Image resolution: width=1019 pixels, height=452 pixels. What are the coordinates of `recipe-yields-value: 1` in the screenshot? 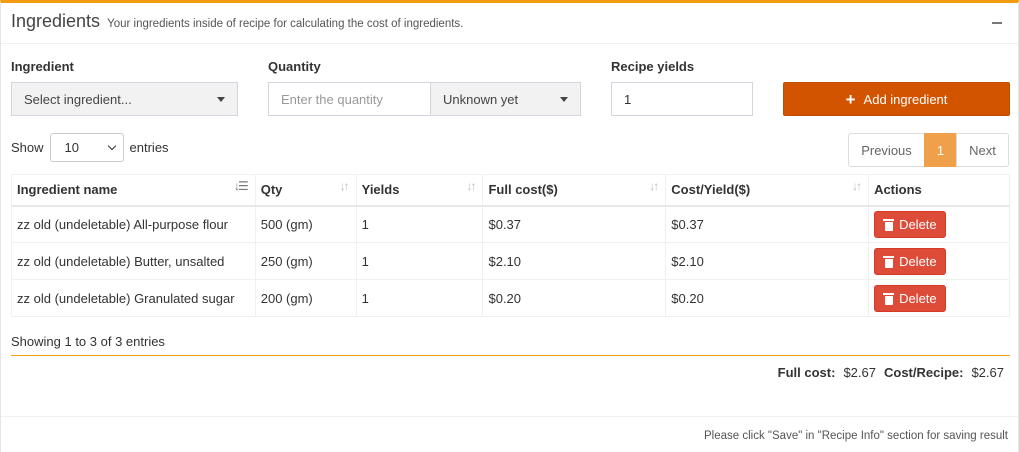 It's located at (628, 99).